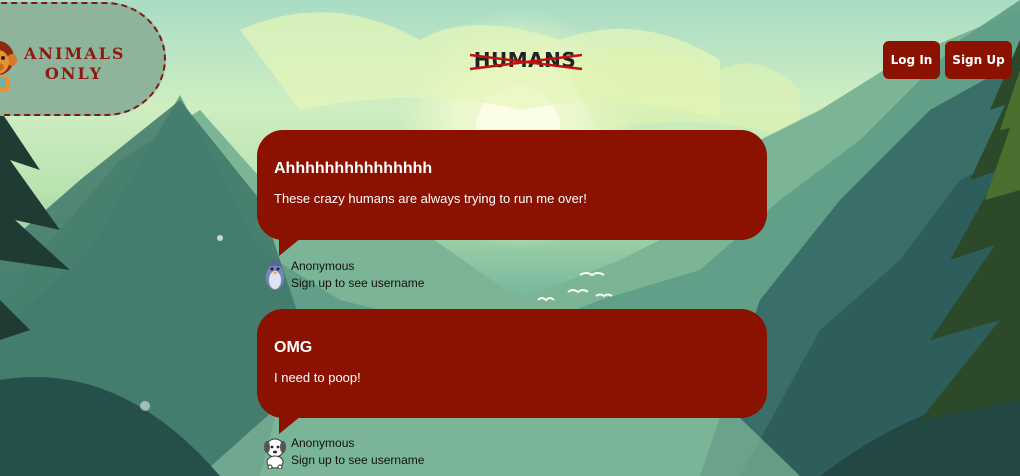 The height and width of the screenshot is (476, 1020). I want to click on post-title: OMG, so click(293, 347).